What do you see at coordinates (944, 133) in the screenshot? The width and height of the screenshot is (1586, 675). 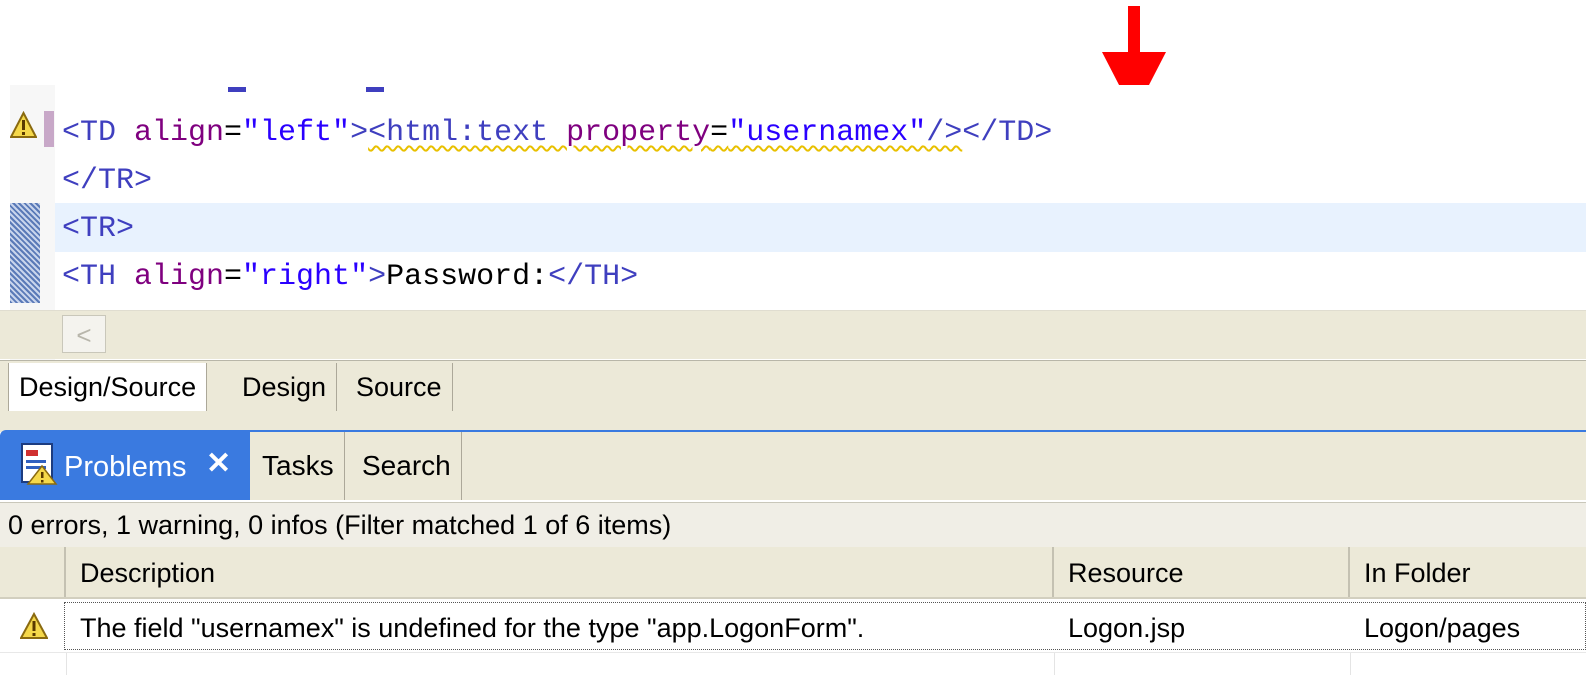 I see `code-token: />` at bounding box center [944, 133].